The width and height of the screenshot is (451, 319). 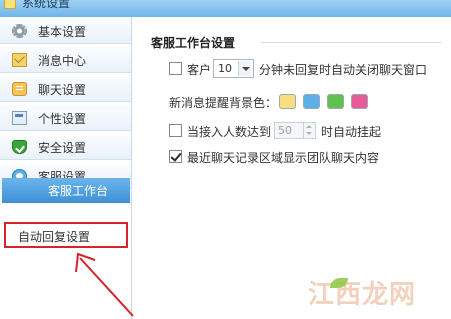 I want to click on section-divider, so click(x=351, y=42).